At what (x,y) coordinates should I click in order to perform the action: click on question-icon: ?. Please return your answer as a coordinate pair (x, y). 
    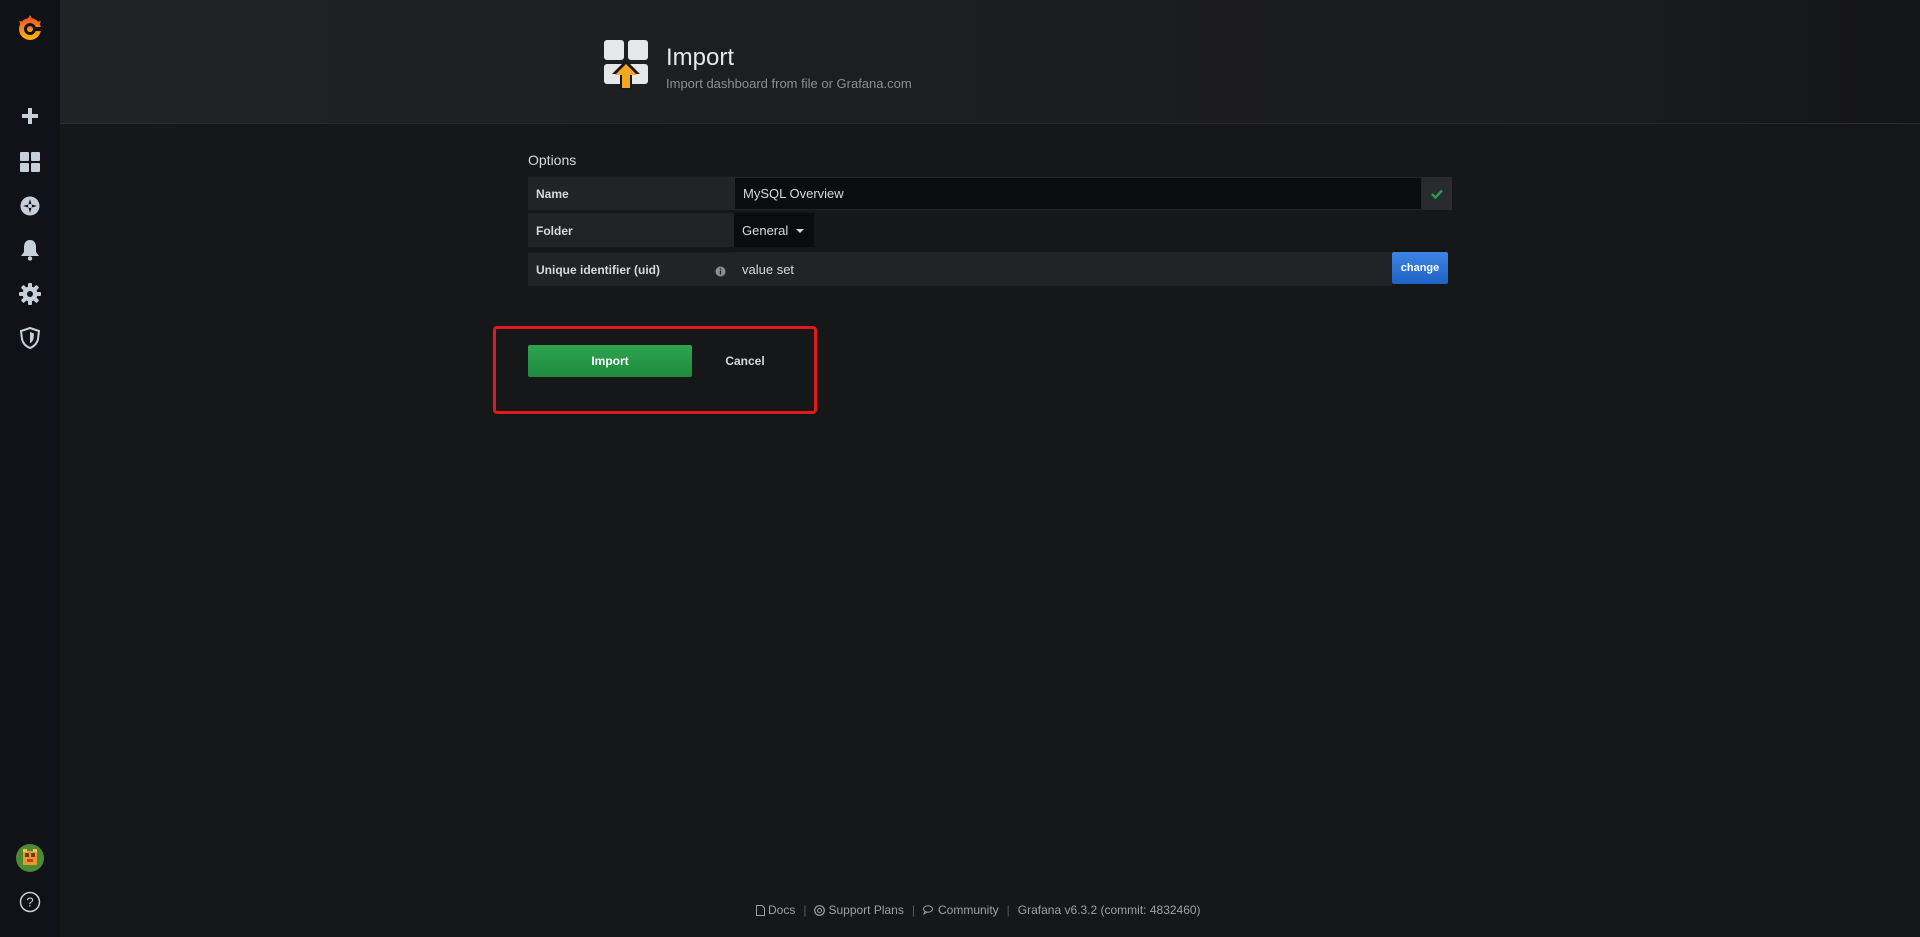
    Looking at the image, I should click on (30, 902).